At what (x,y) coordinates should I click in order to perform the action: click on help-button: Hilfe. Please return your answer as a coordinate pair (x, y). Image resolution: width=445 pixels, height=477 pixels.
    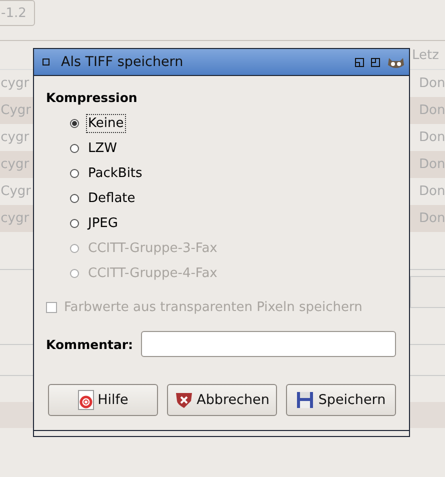
    Looking at the image, I should click on (103, 400).